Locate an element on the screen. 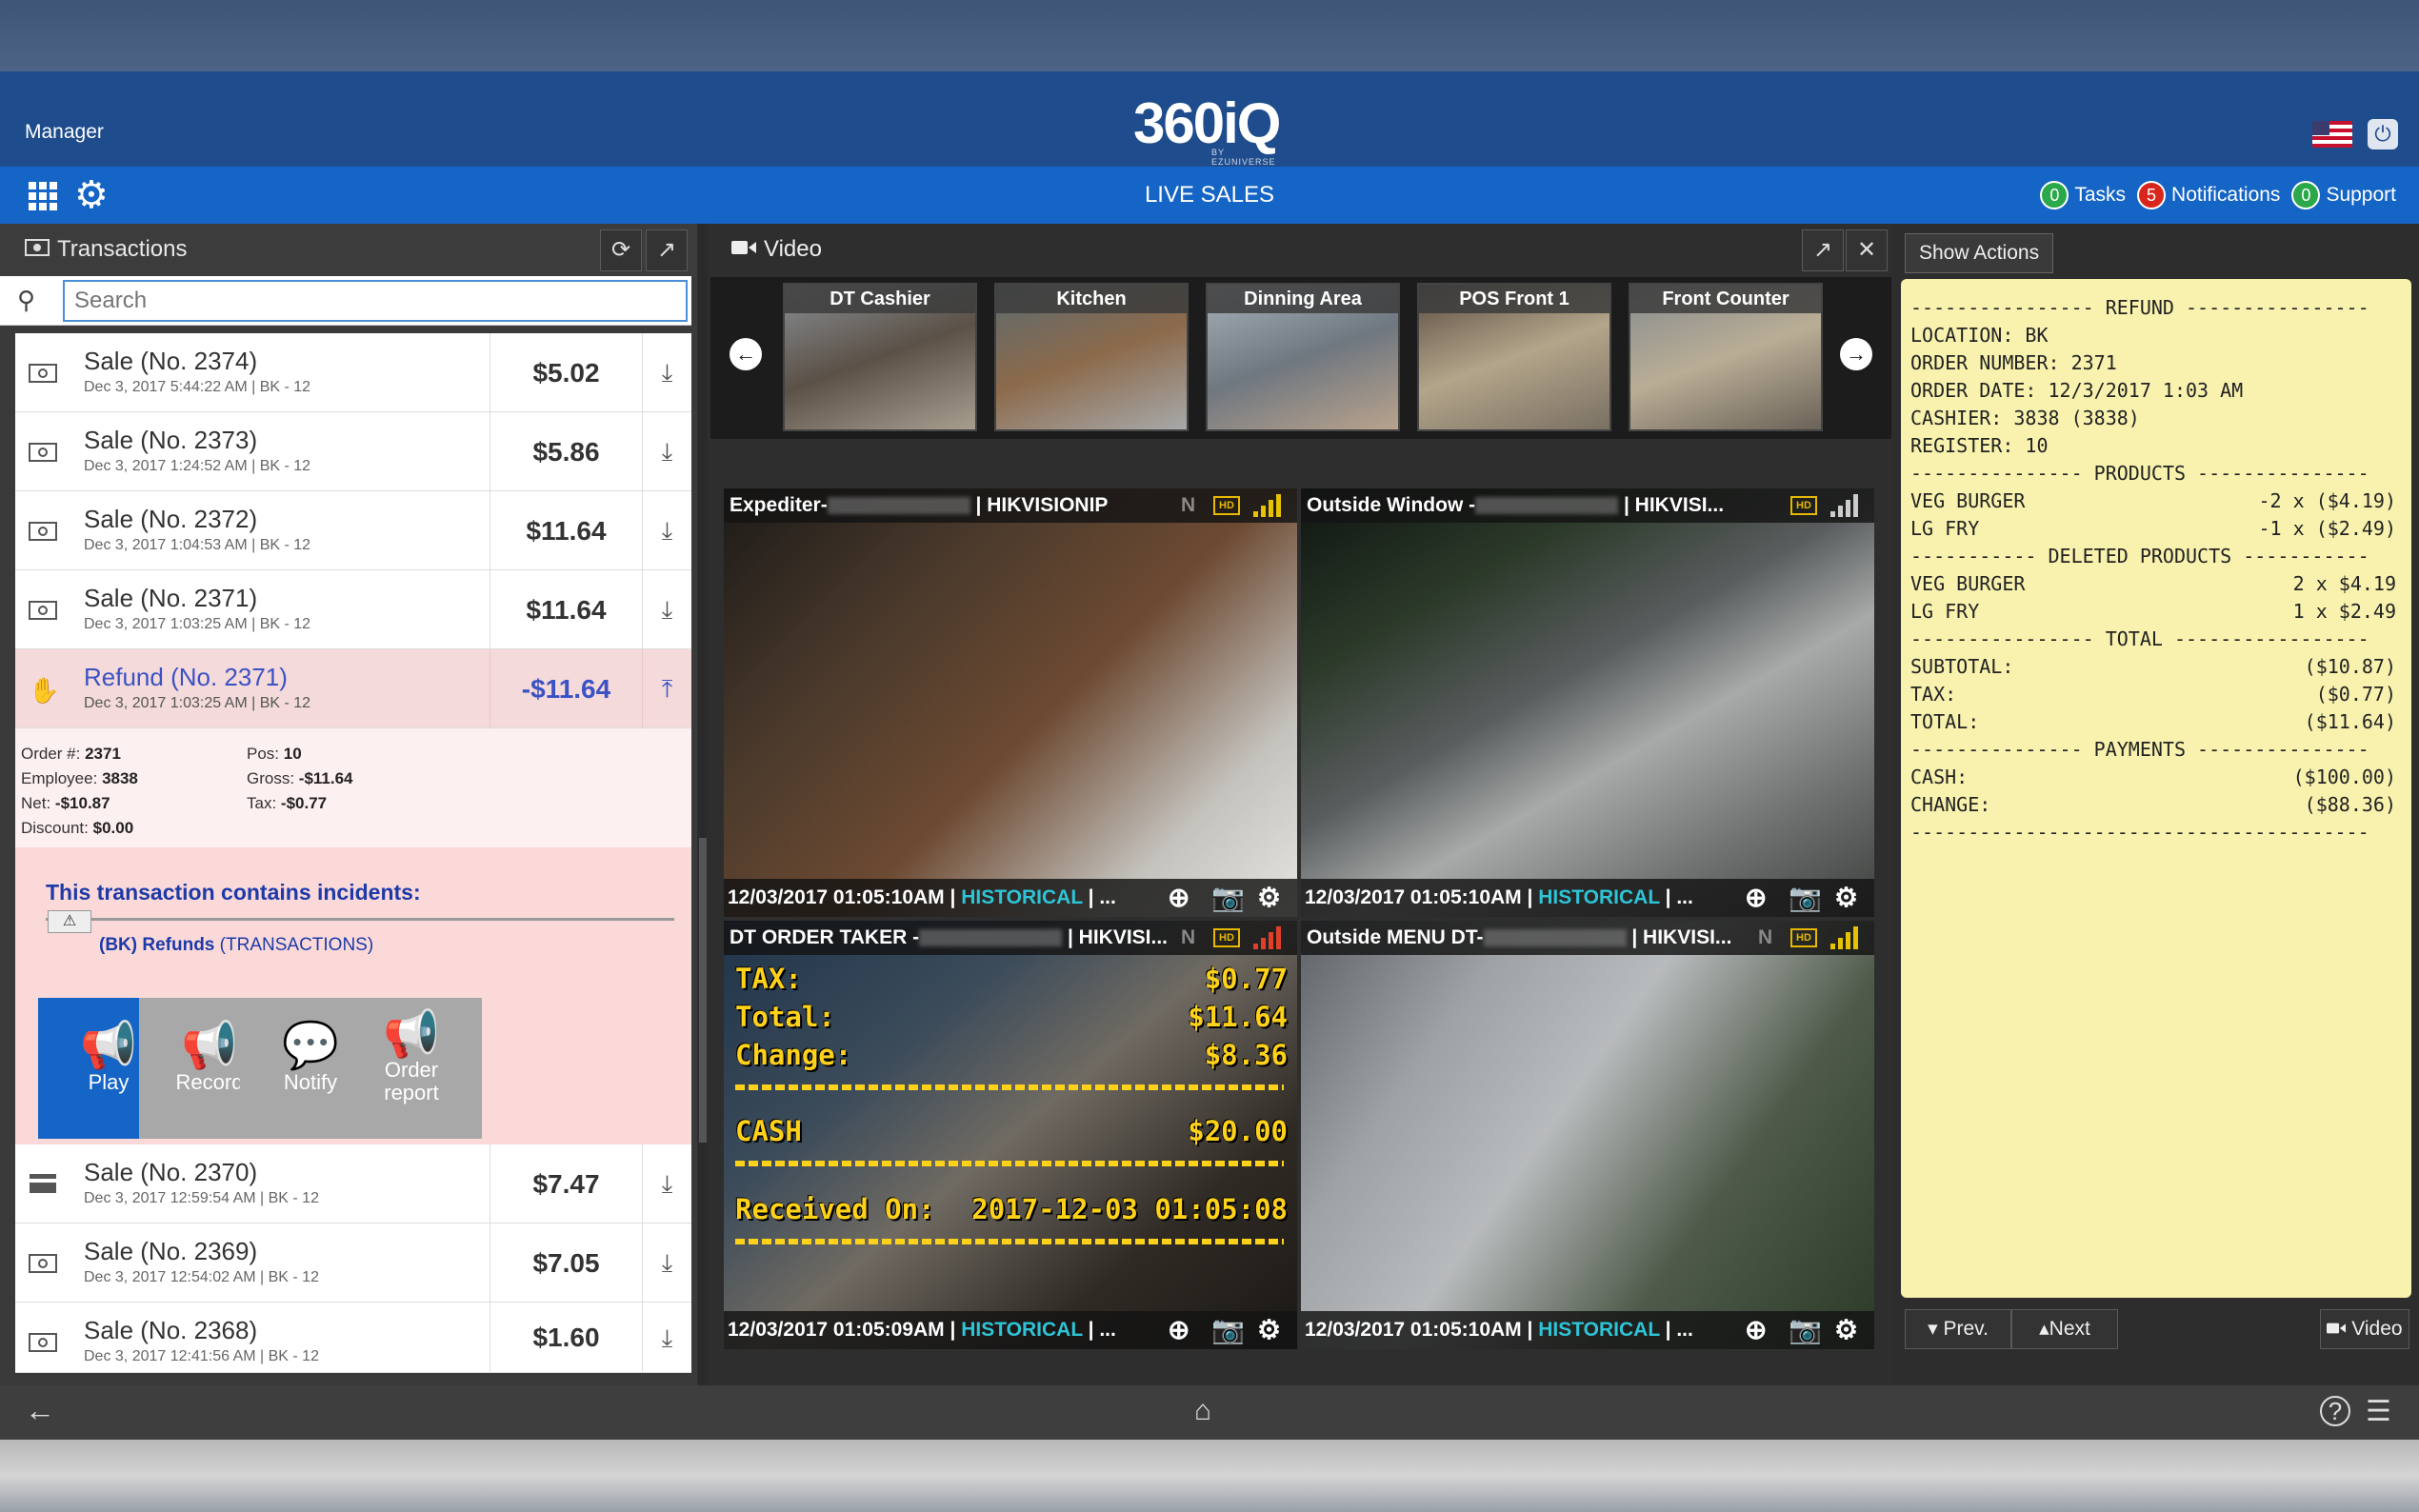  notifications-link: 5 Notifications is located at coordinates (2208, 195).